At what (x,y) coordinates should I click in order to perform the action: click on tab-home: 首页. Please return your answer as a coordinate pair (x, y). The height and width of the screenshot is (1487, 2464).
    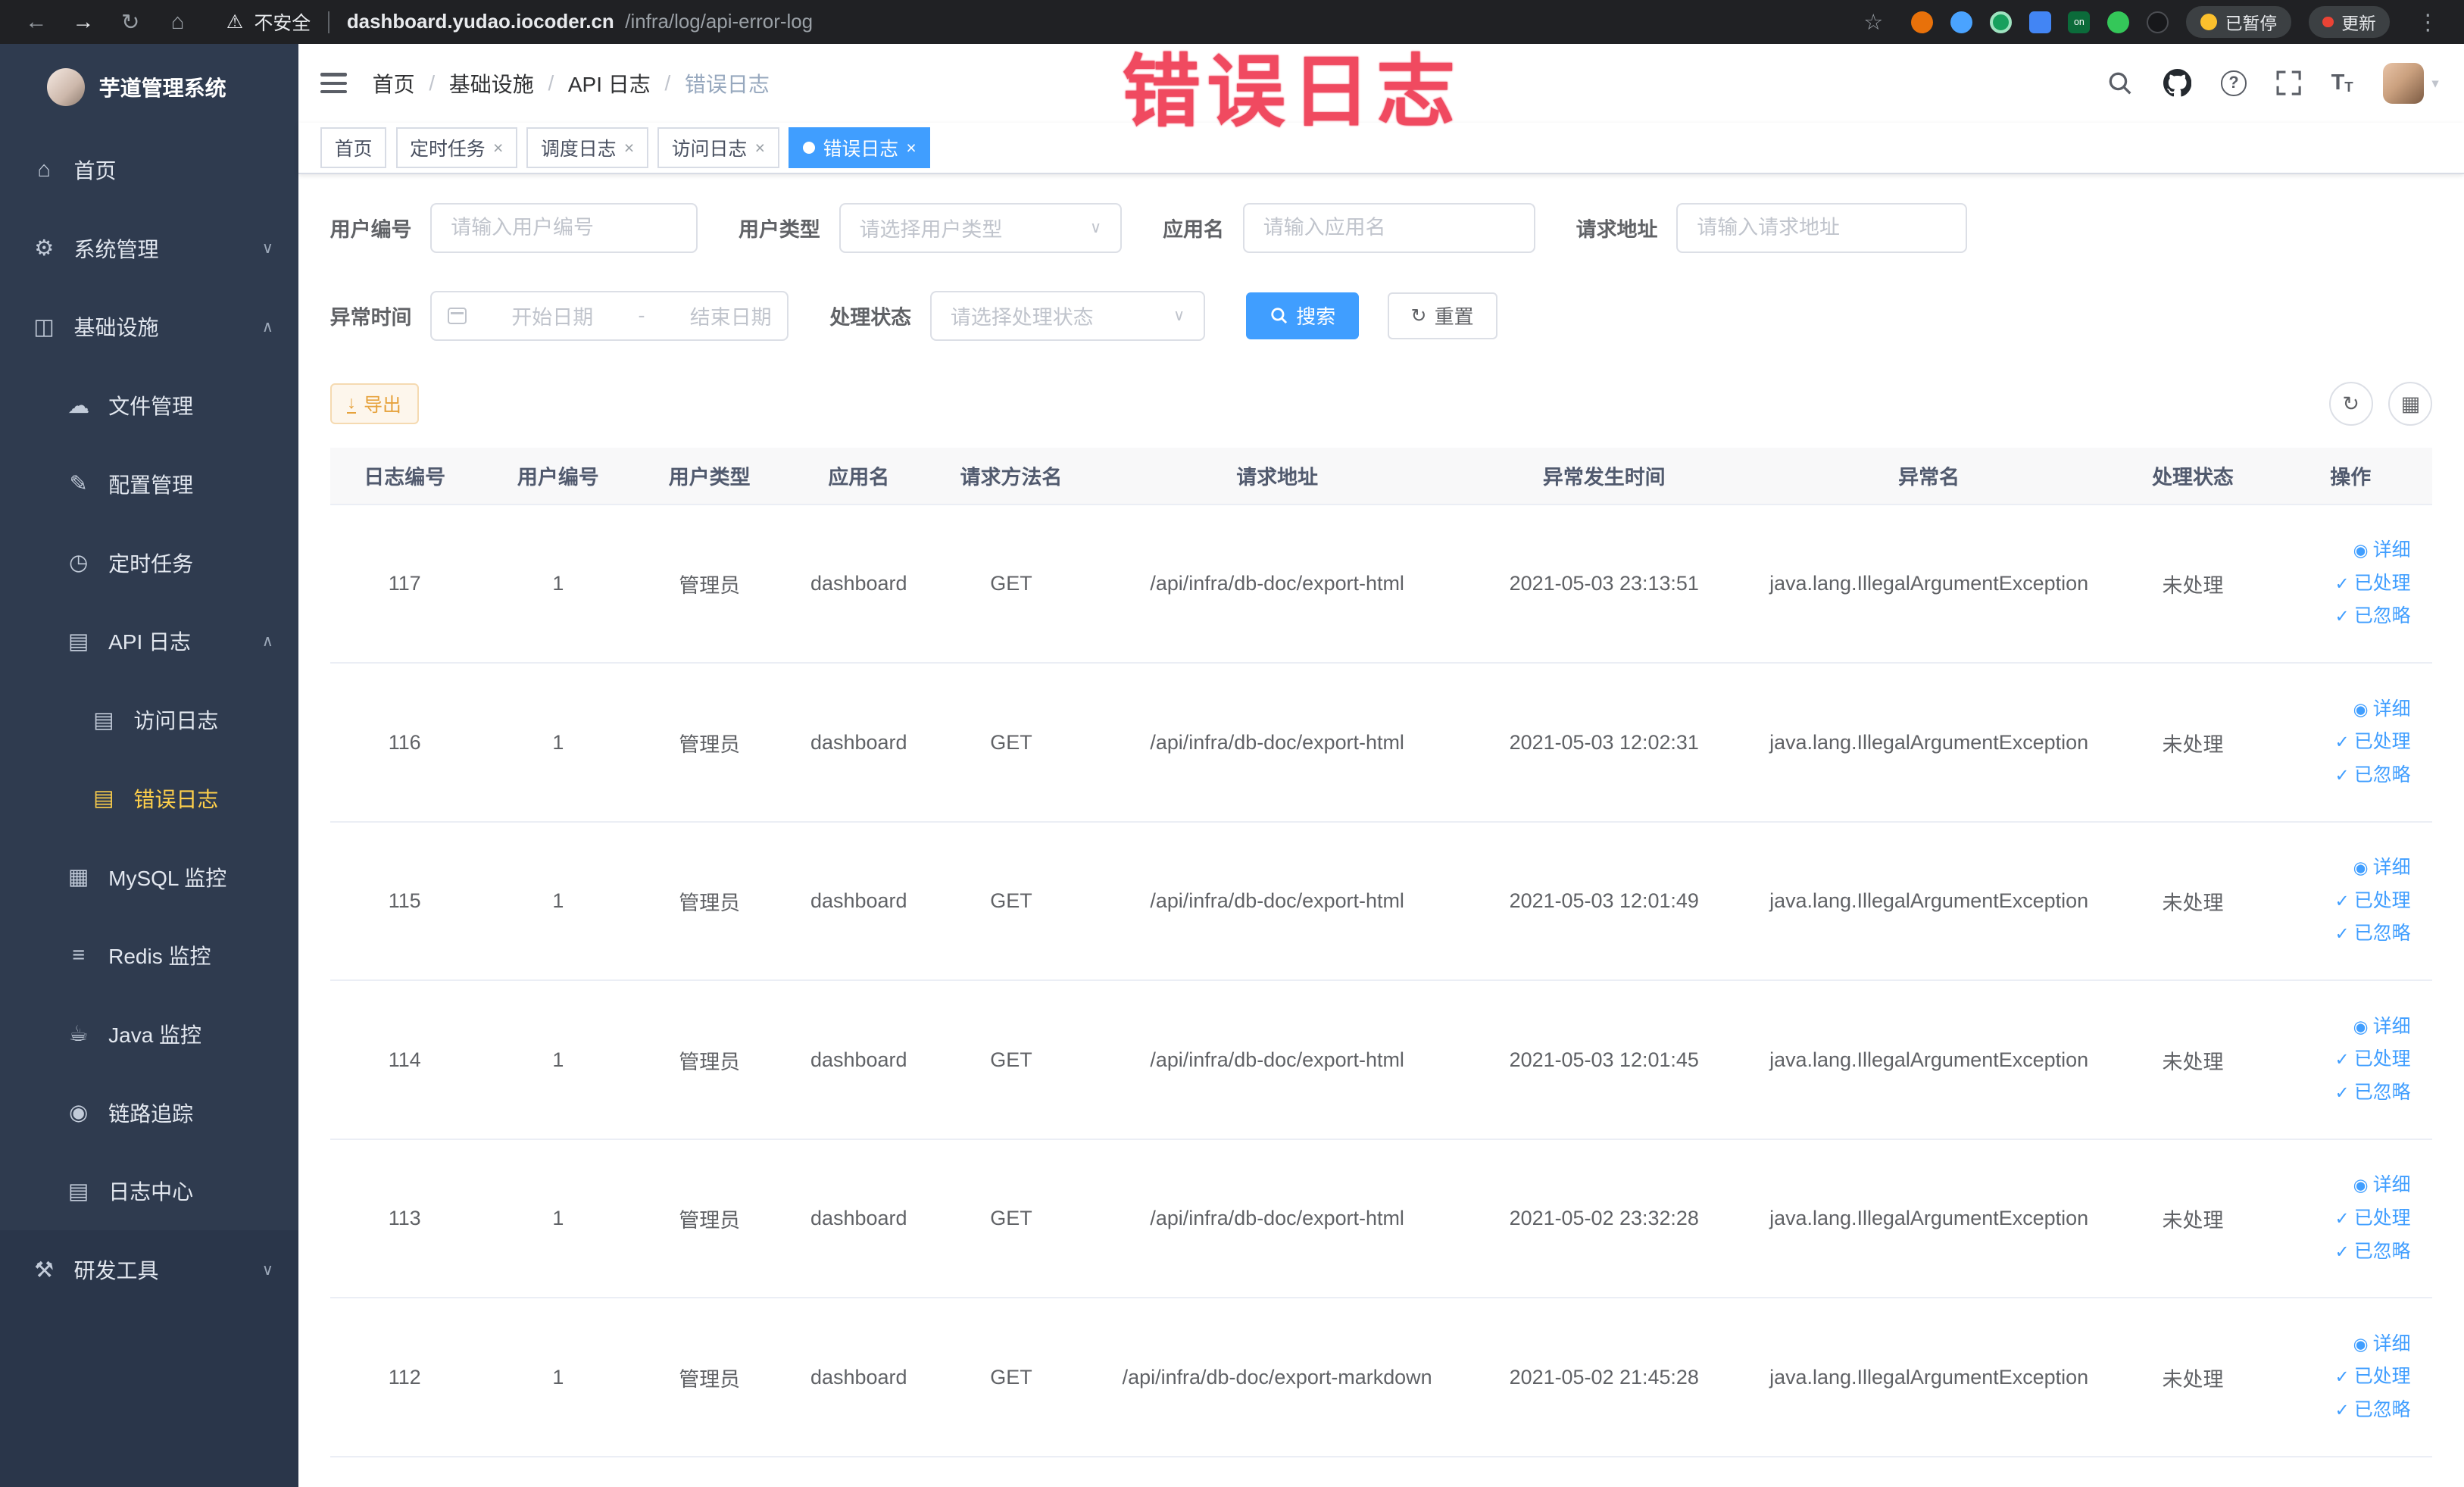
    Looking at the image, I should click on (353, 147).